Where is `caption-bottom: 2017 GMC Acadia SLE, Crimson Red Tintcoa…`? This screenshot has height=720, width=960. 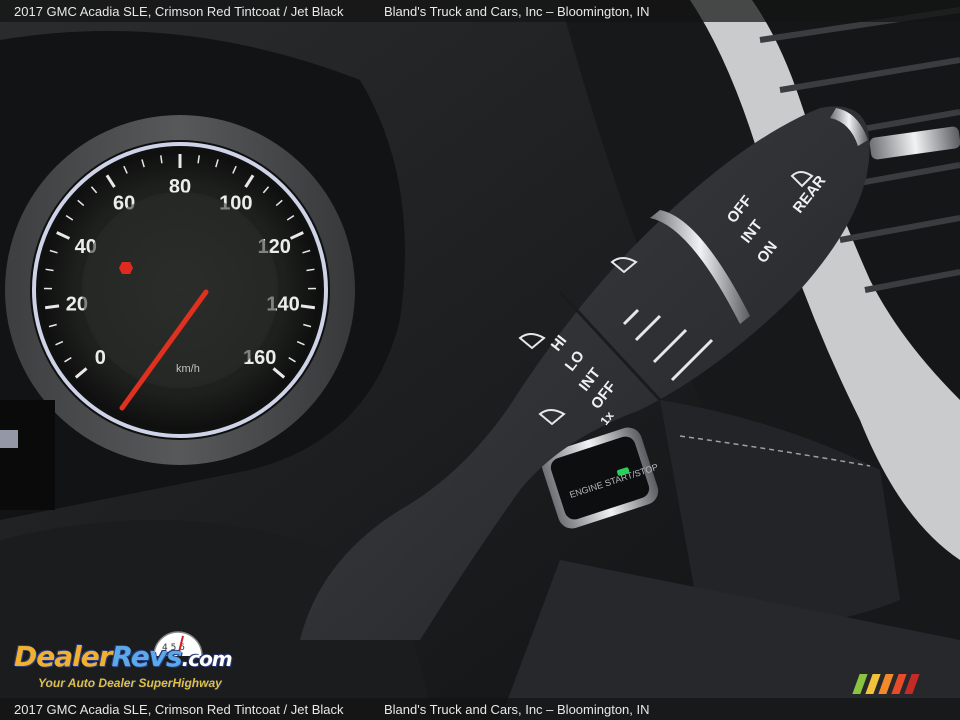 caption-bottom: 2017 GMC Acadia SLE, Crimson Red Tintcoa… is located at coordinates (480, 709).